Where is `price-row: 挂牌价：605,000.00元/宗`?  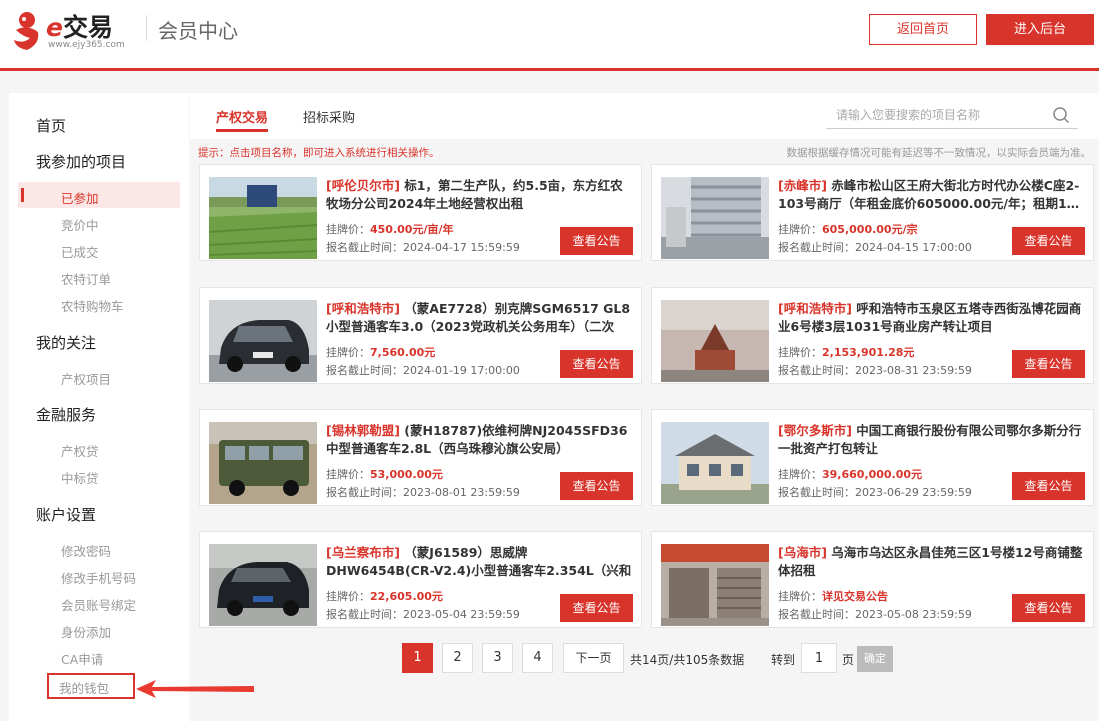
price-row: 挂牌价：605,000.00元/宗 is located at coordinates (848, 229).